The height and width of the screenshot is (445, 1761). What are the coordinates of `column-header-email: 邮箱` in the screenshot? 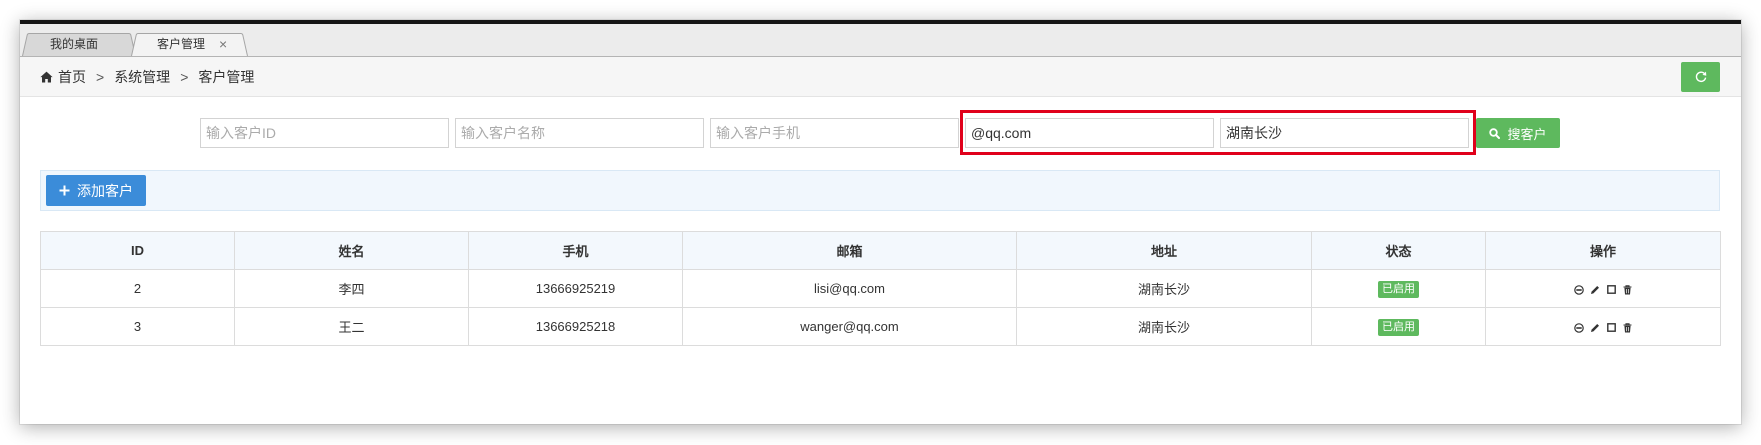 It's located at (849, 250).